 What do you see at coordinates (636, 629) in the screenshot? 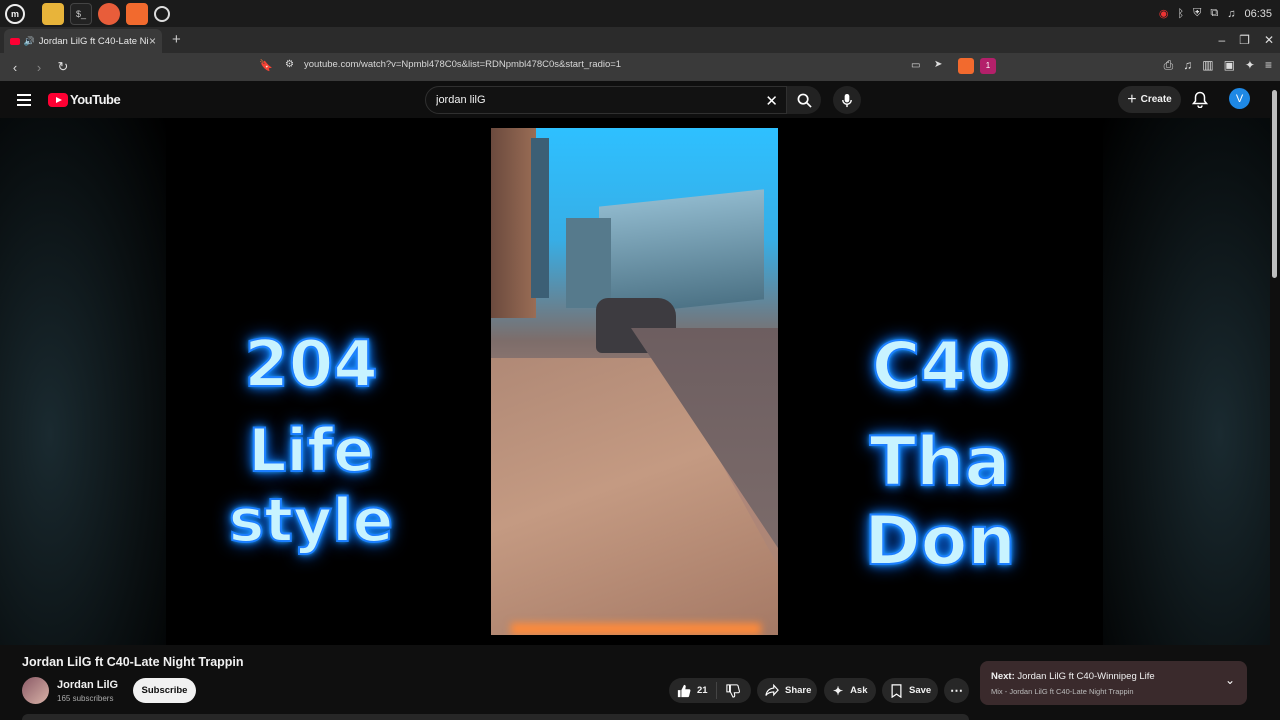
I see `orange-glow` at bounding box center [636, 629].